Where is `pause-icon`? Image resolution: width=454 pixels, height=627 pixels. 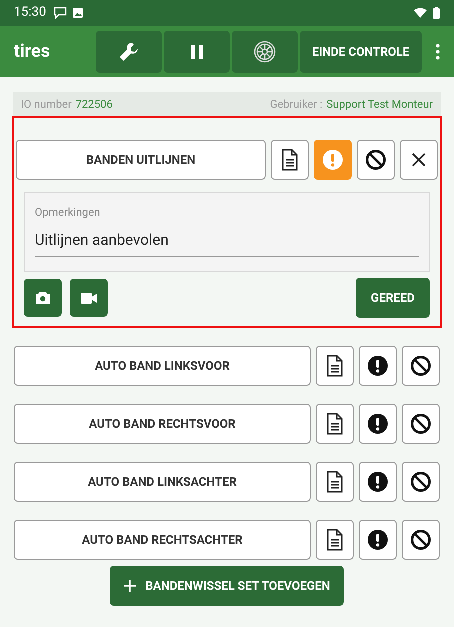 pause-icon is located at coordinates (197, 51).